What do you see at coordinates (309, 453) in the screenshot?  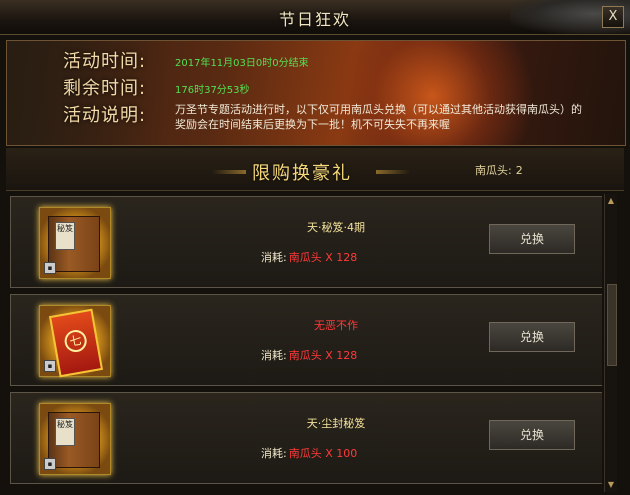 I see `item-cost: 消耗: 南瓜头 X 100` at bounding box center [309, 453].